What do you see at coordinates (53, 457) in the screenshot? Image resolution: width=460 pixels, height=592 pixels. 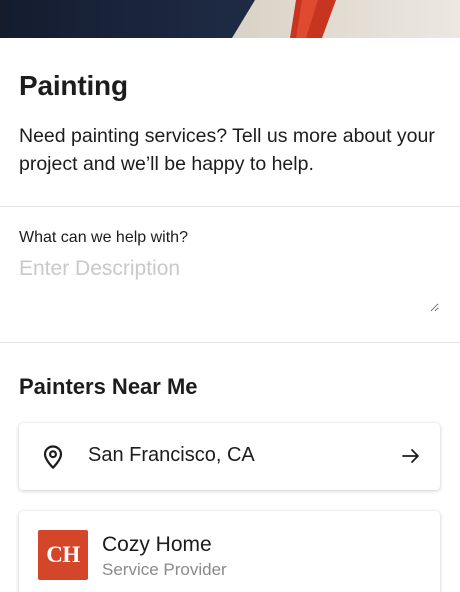 I see `map-pin-icon` at bounding box center [53, 457].